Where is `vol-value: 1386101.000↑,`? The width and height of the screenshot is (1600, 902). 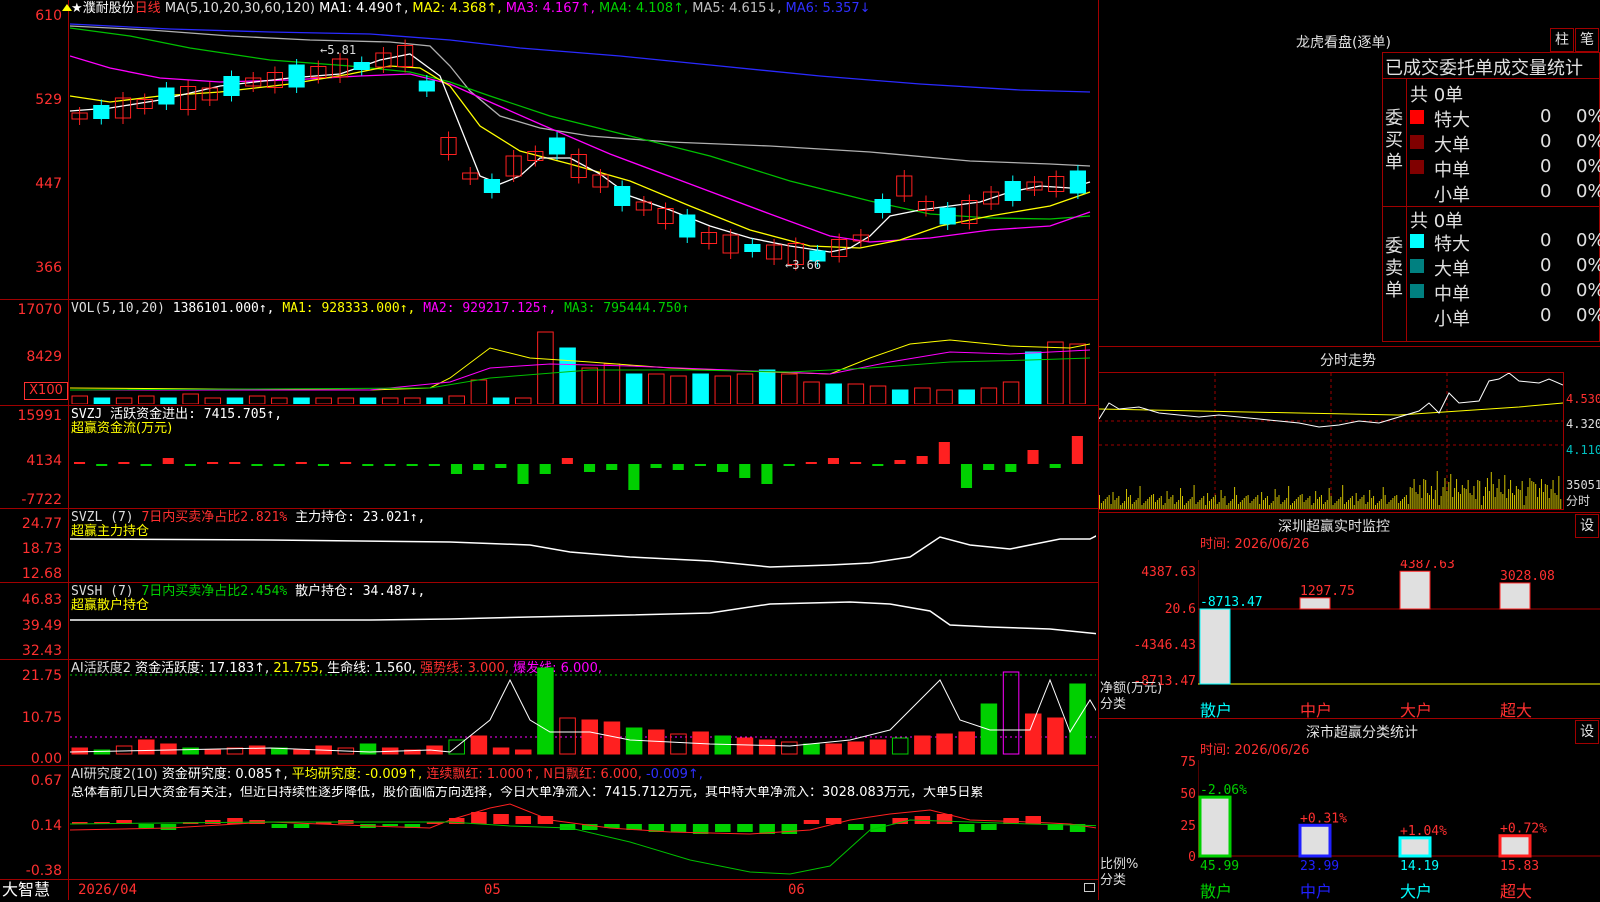 vol-value: 1386101.000↑, is located at coordinates (223, 308).